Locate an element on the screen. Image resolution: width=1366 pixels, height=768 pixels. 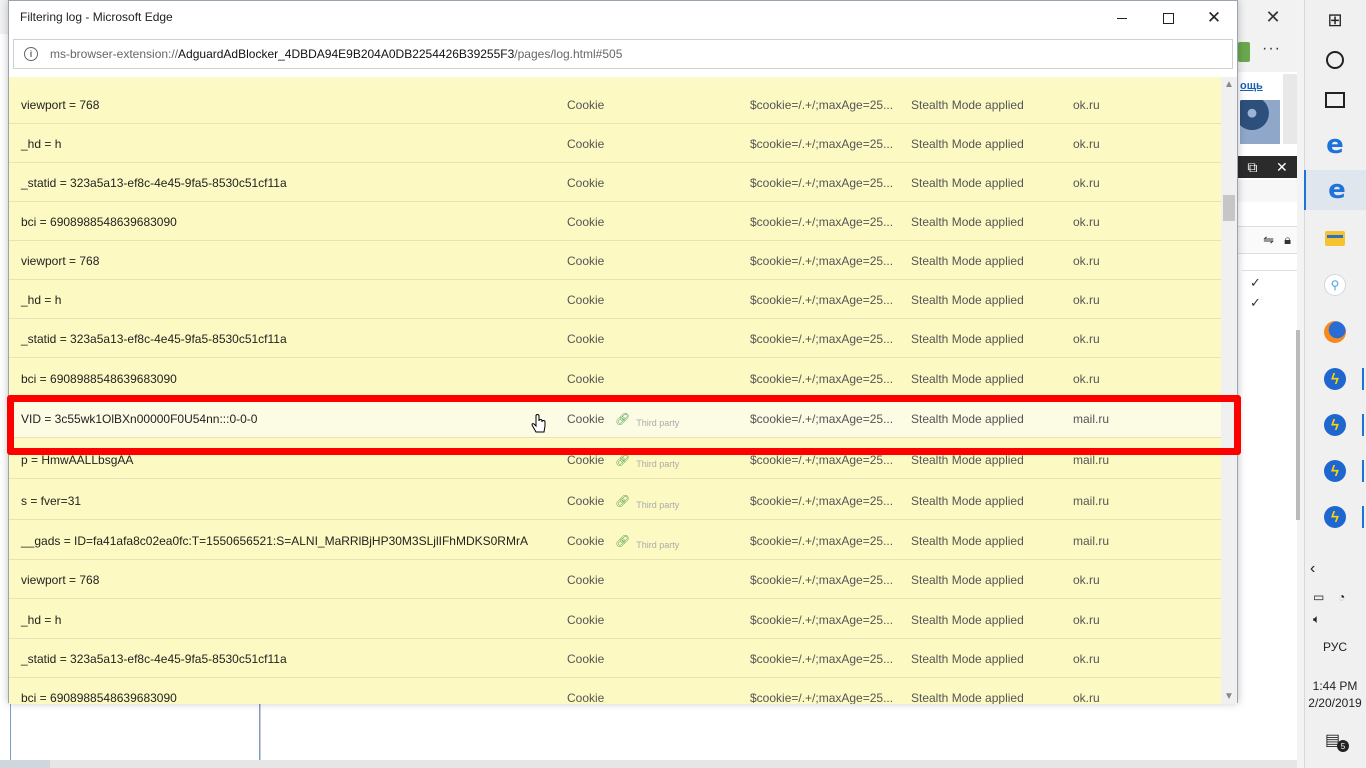
language-indicator: РУС is located at coordinates (1335, 647).